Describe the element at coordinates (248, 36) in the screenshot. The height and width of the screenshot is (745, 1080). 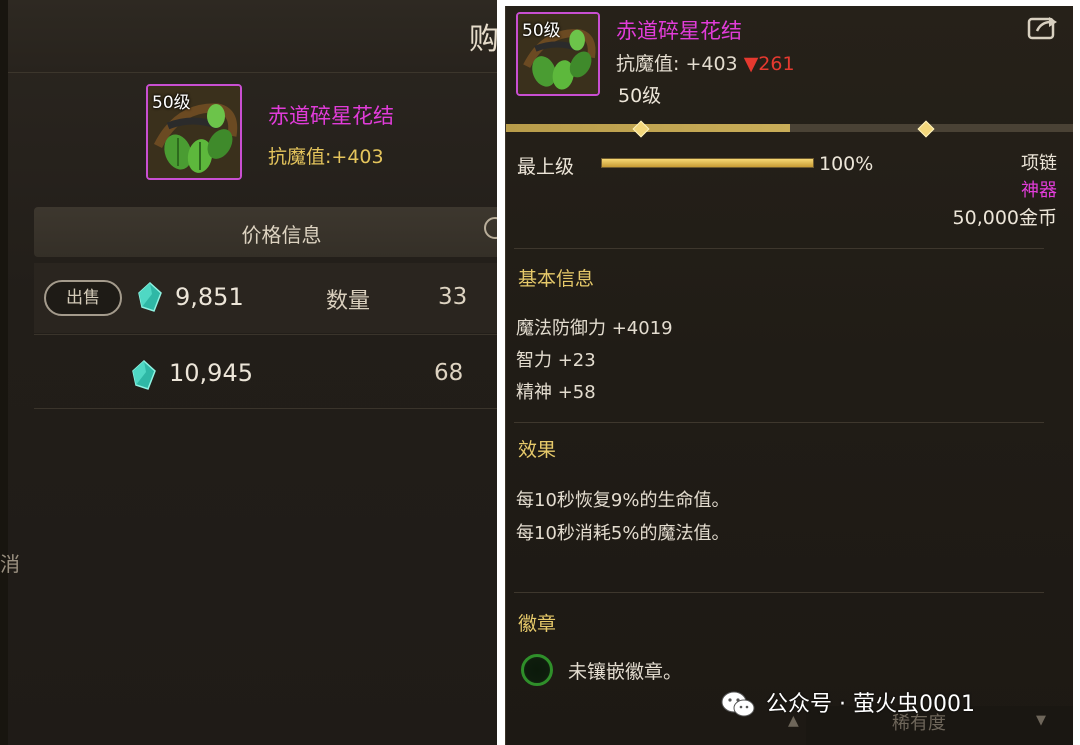
I see `market-header-bar` at that location.